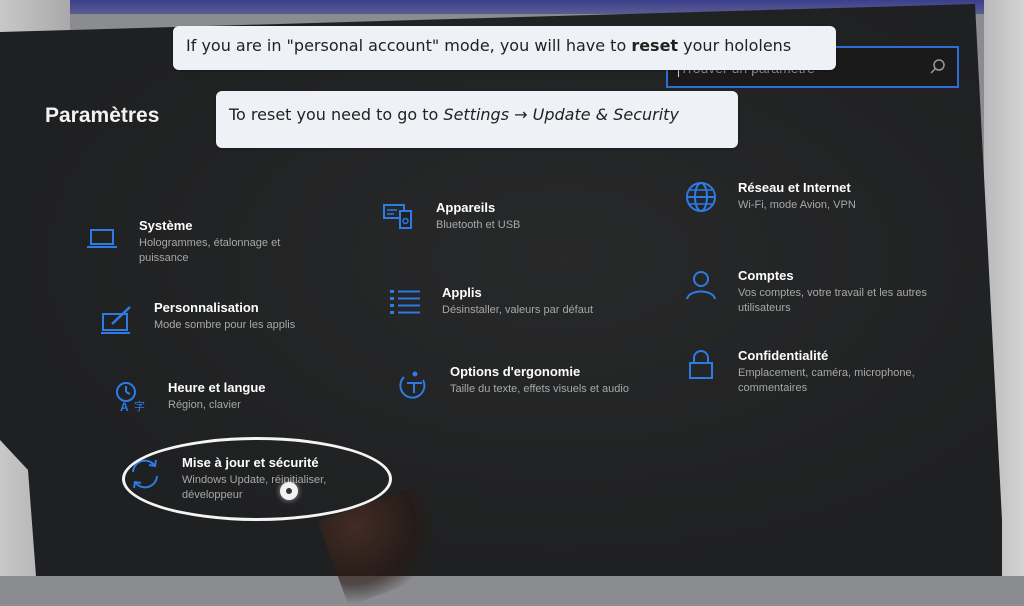  What do you see at coordinates (130, 398) in the screenshot?
I see `time-language-icon: A 字` at bounding box center [130, 398].